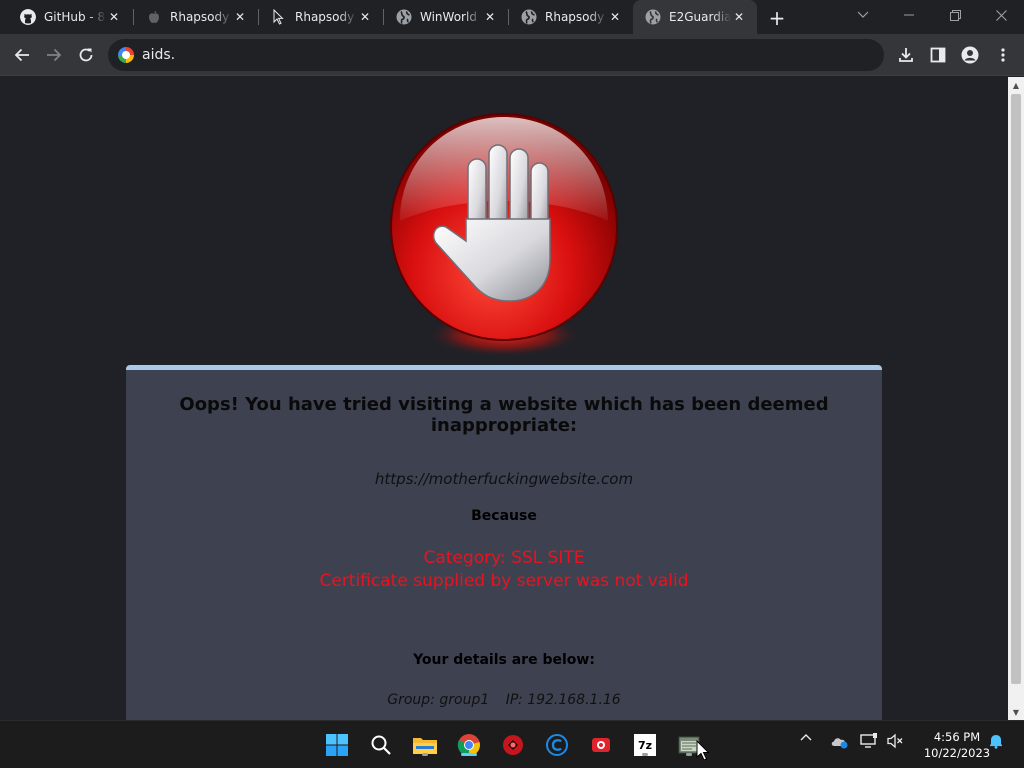 The image size is (1024, 768). Describe the element at coordinates (504, 660) in the screenshot. I see `details-title: Your details are below:` at that location.